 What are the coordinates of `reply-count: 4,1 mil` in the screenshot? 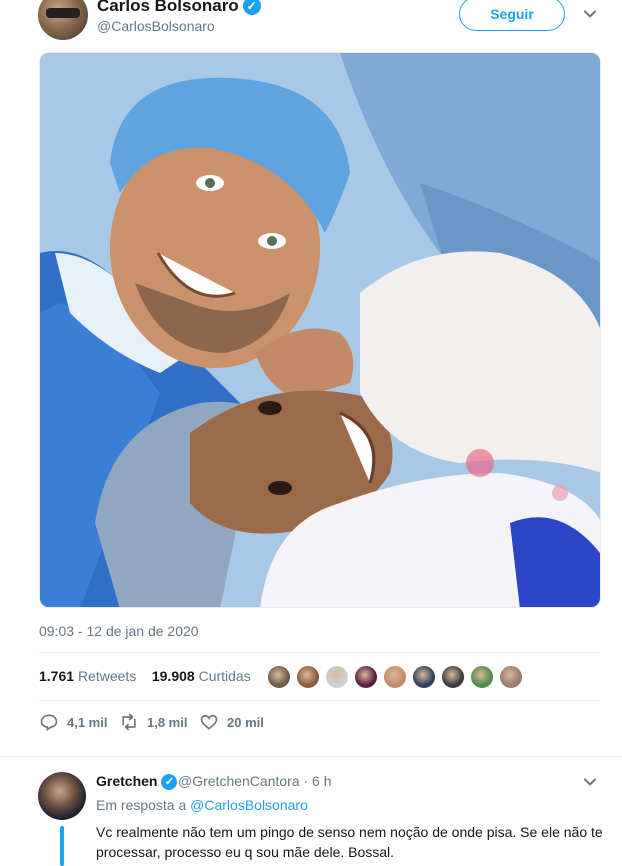 It's located at (87, 722).